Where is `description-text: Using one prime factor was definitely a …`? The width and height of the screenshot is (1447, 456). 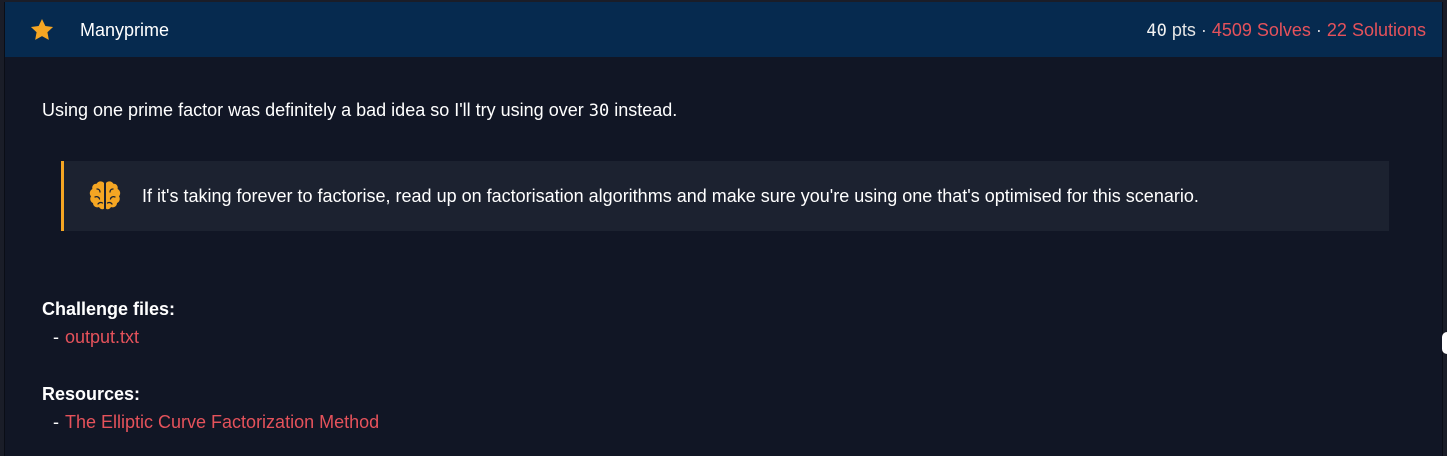 description-text: Using one prime factor was definitely a … is located at coordinates (315, 110).